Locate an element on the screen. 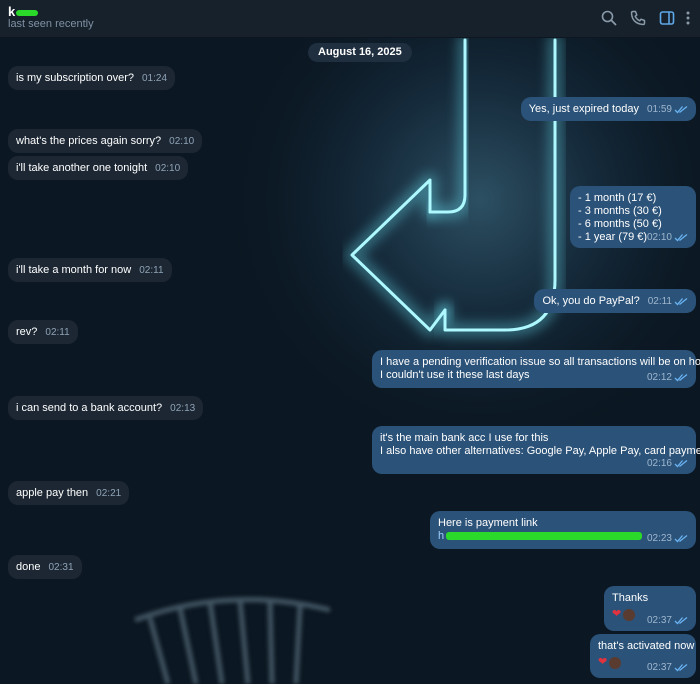  message-time: 02:23 is located at coordinates (659, 538).